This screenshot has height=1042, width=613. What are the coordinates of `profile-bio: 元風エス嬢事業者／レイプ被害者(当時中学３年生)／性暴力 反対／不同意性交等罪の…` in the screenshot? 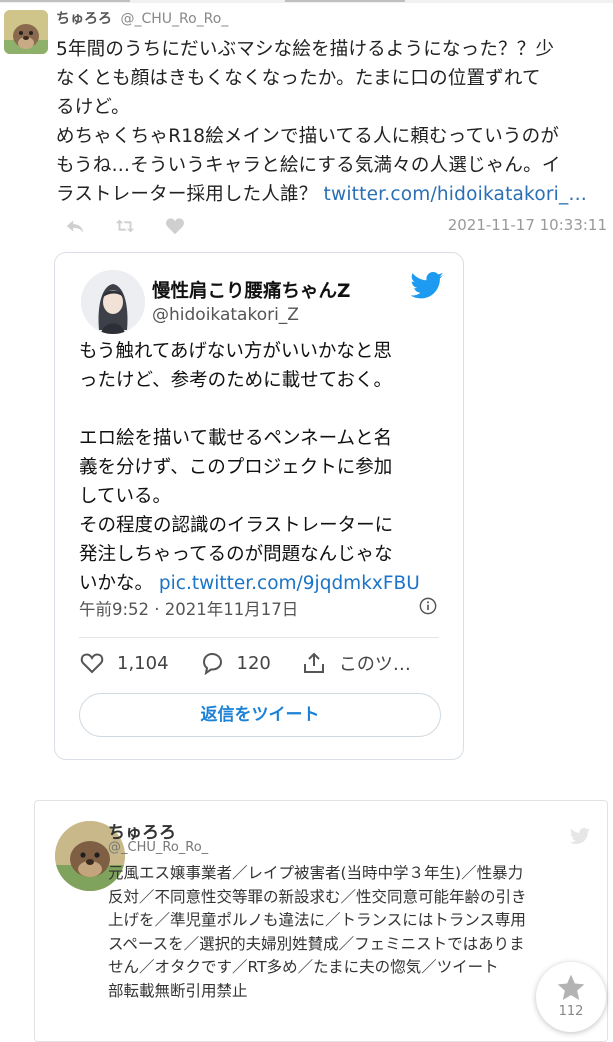 It's located at (355, 932).